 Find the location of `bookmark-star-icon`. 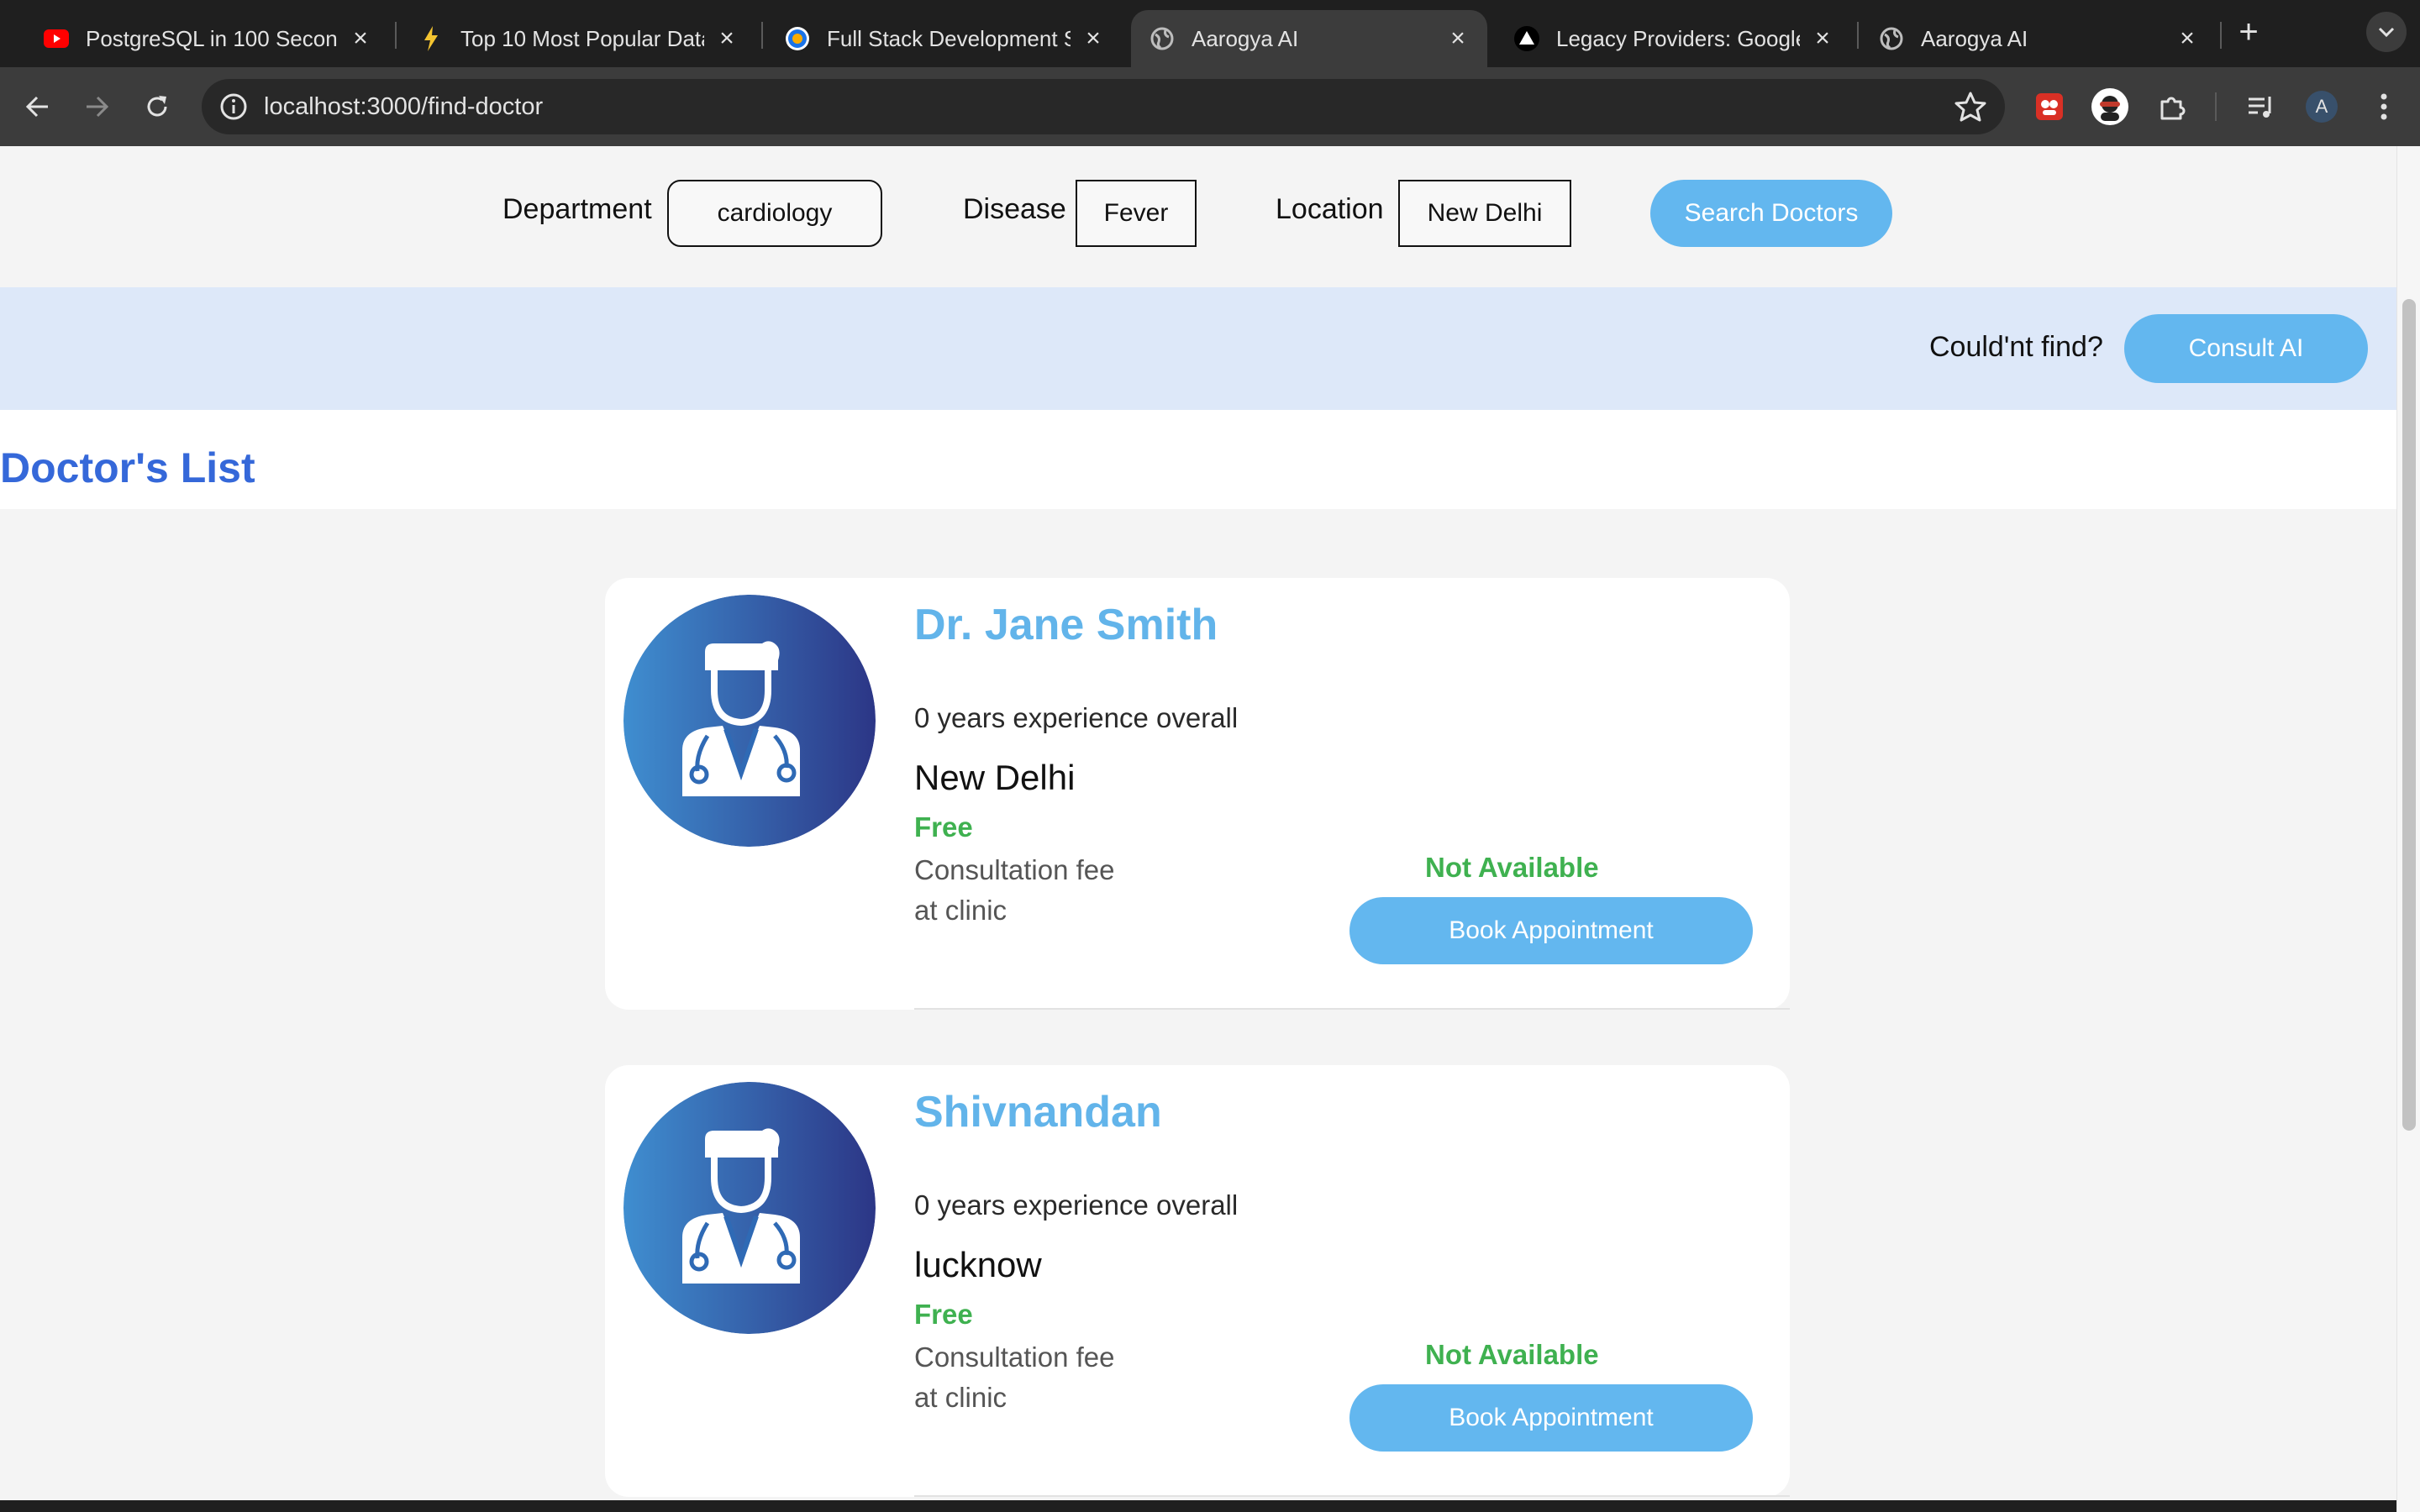

bookmark-star-icon is located at coordinates (1970, 107).